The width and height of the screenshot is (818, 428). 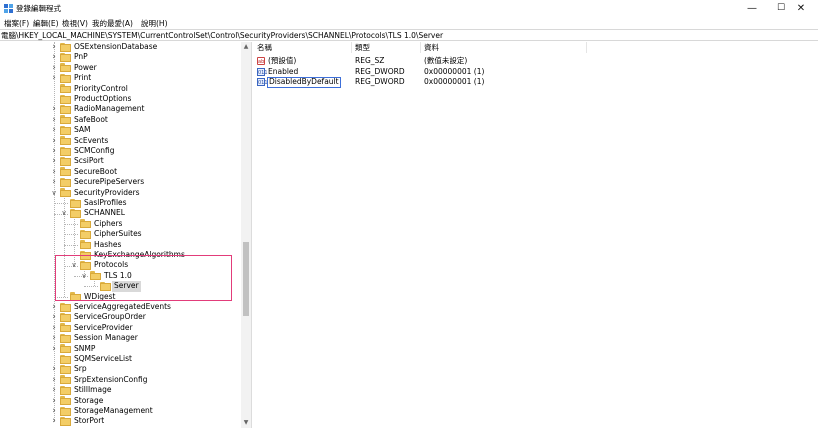 I want to click on tree-item-power: › Power, so click(x=120, y=68).